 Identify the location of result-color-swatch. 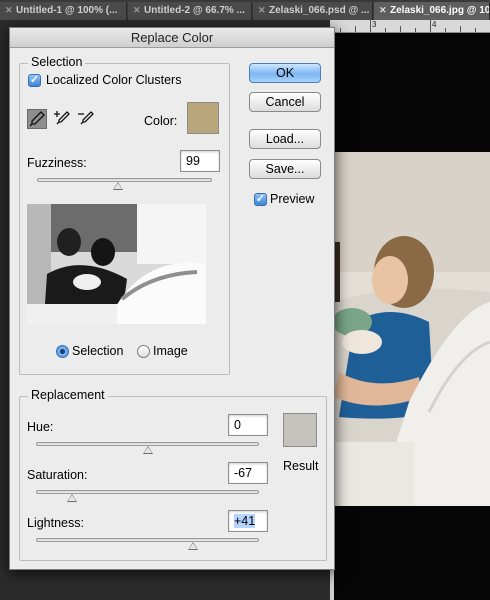
(300, 430).